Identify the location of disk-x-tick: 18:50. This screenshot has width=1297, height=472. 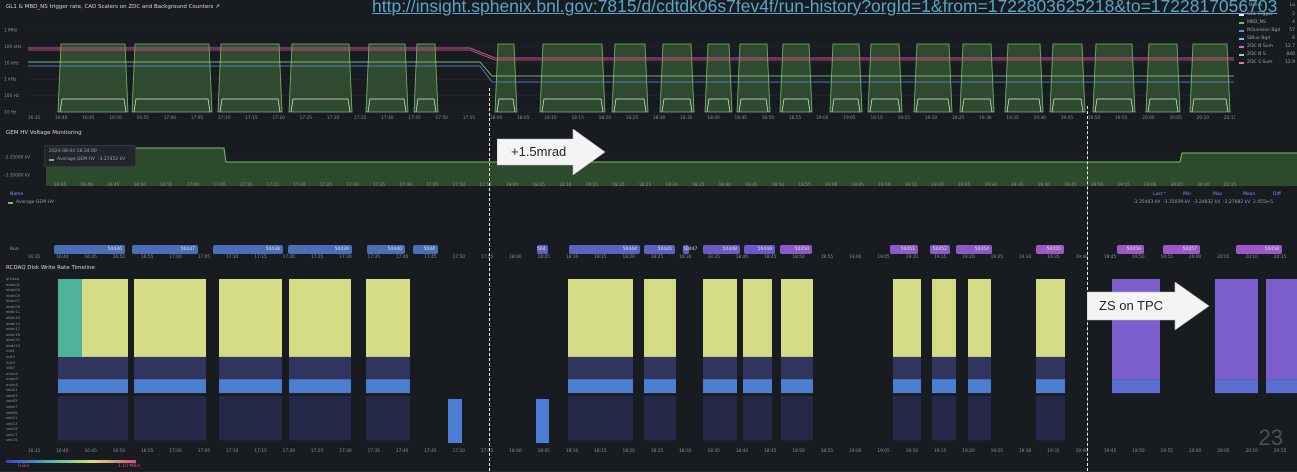
(798, 451).